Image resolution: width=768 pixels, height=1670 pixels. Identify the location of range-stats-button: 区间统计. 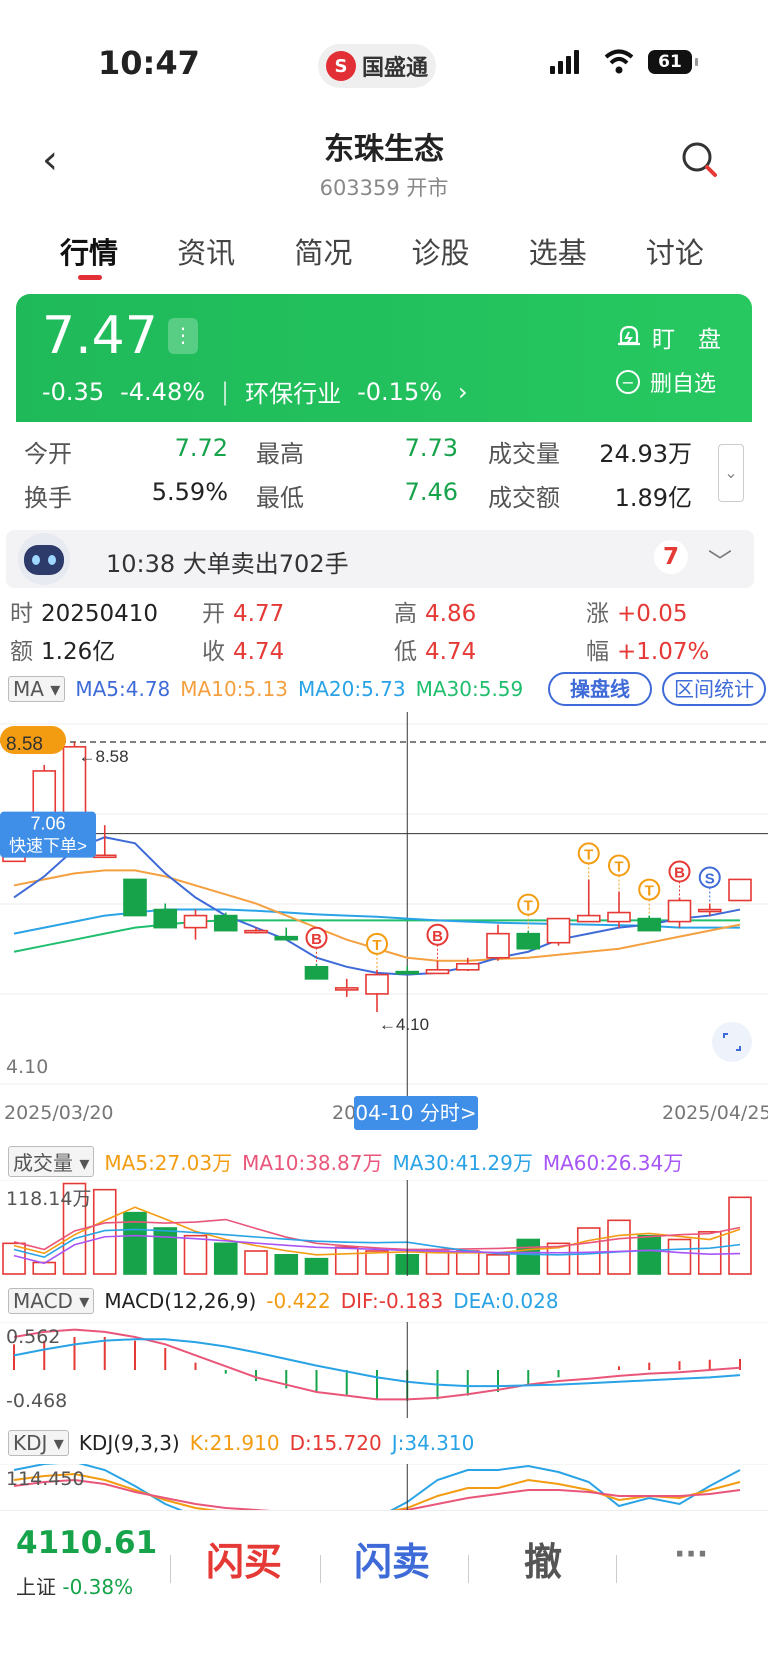
(714, 689).